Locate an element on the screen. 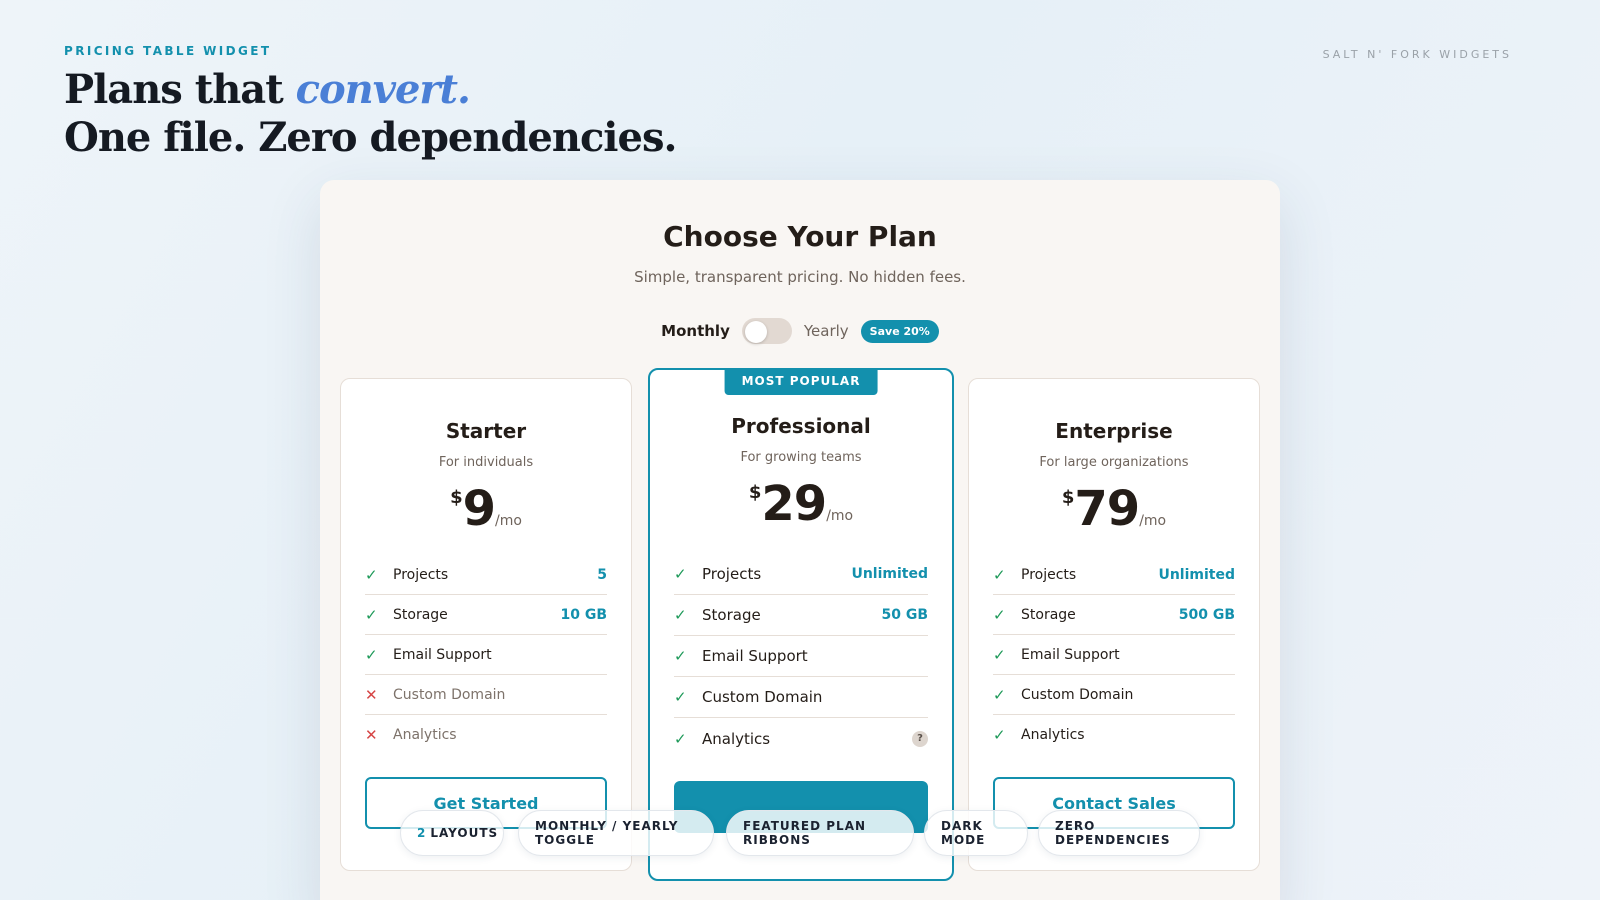 The width and height of the screenshot is (1600, 900). plan-price: $9/mo is located at coordinates (486, 509).